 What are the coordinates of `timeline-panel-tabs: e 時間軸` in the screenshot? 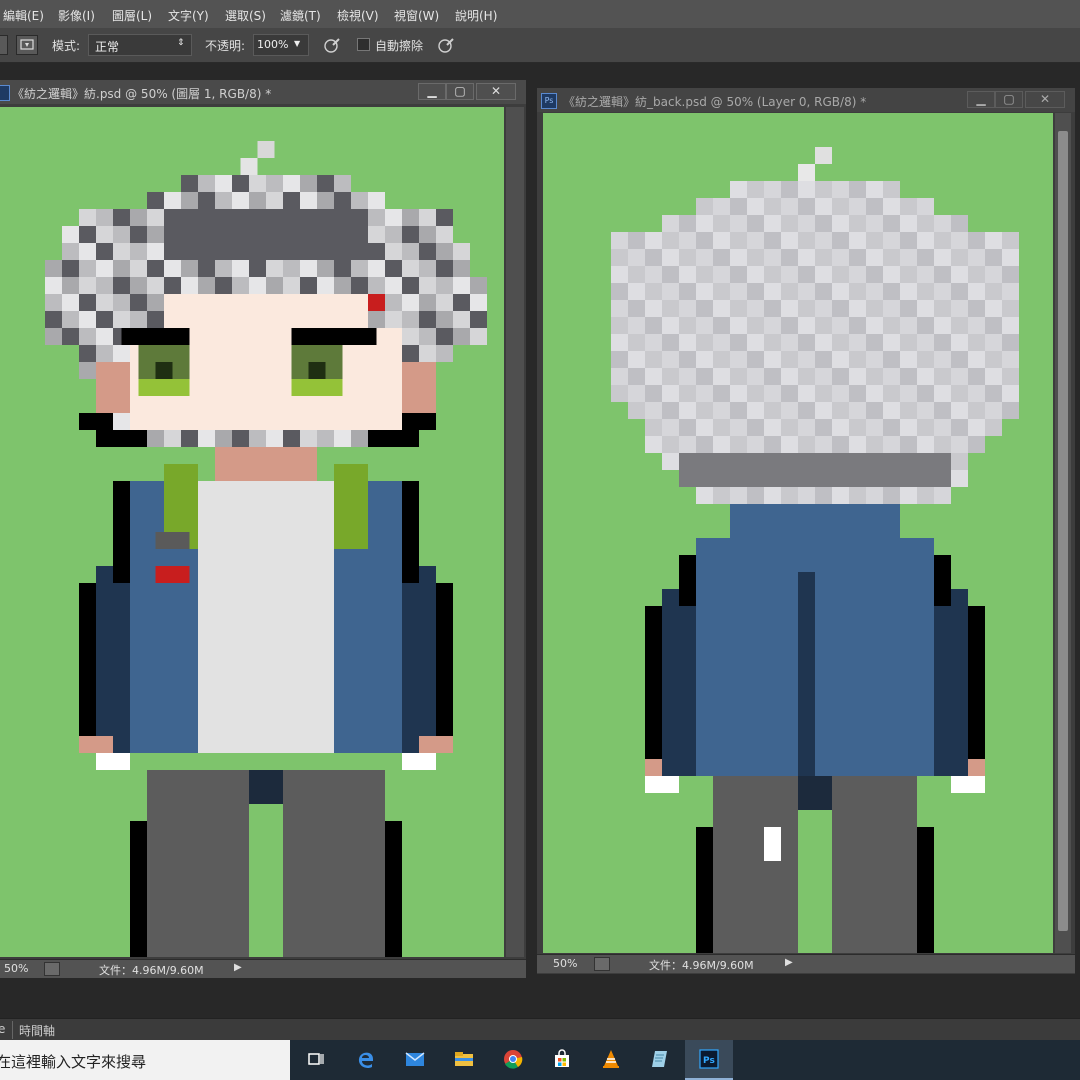 It's located at (540, 1029).